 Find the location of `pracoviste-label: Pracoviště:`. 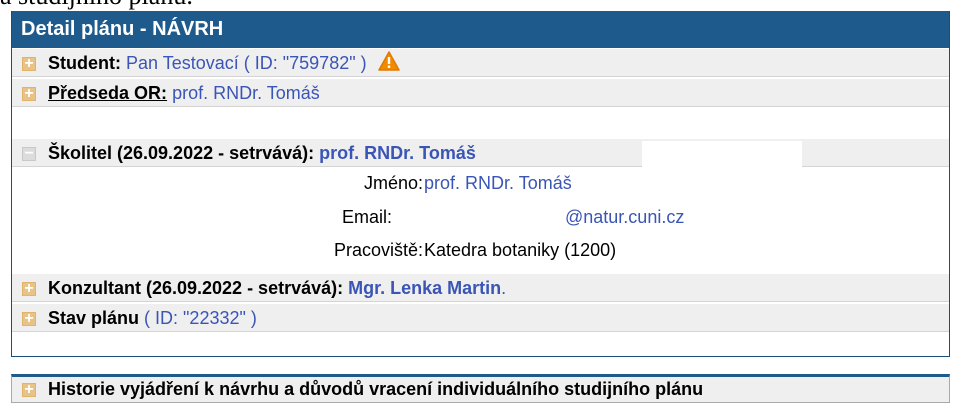

pracoviste-label: Pracoviště: is located at coordinates (378, 250).